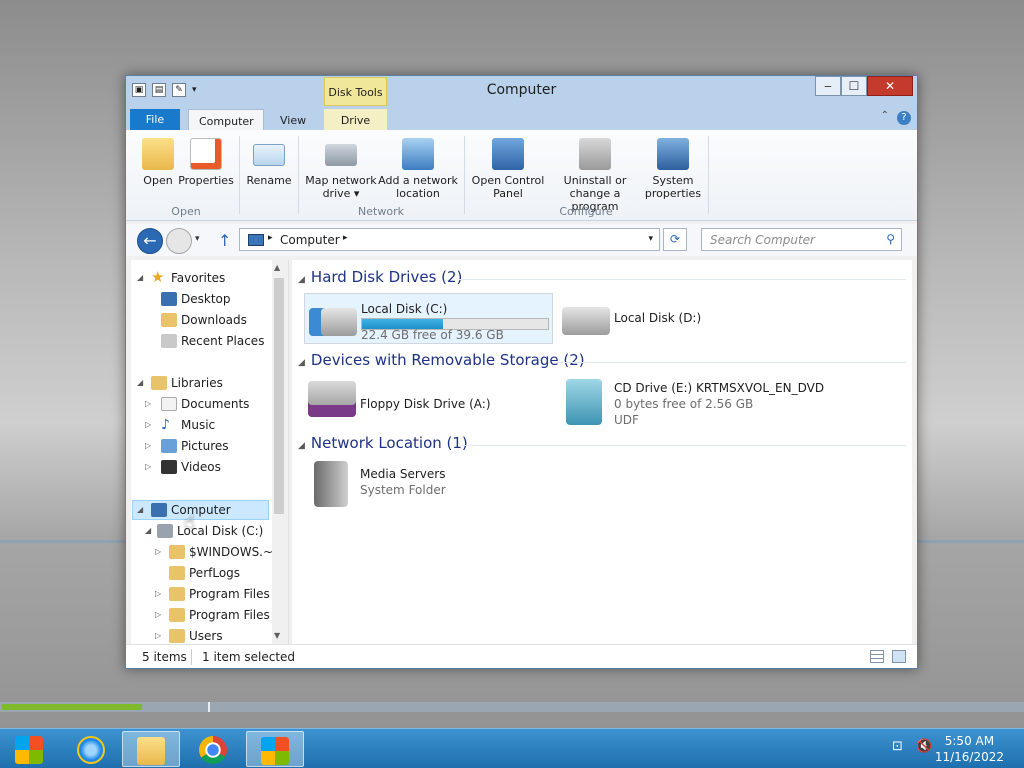  I want to click on drive-local-disk-d: Local Disk (D:), so click(683, 318).